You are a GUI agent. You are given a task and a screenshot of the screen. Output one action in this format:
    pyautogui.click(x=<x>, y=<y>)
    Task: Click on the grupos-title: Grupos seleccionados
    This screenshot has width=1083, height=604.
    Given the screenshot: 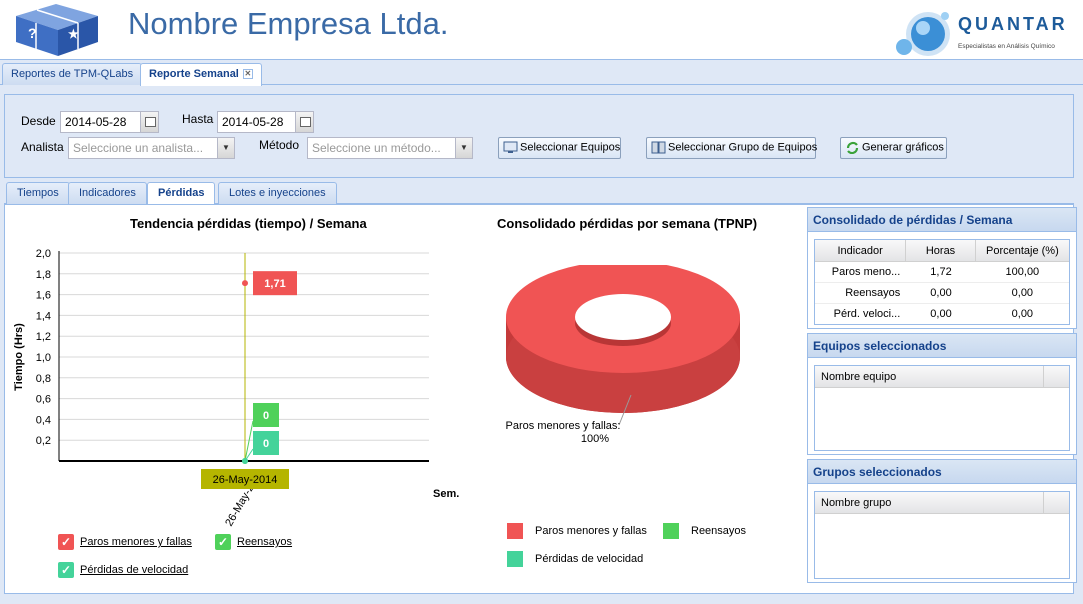 What is the action you would take?
    pyautogui.click(x=942, y=472)
    